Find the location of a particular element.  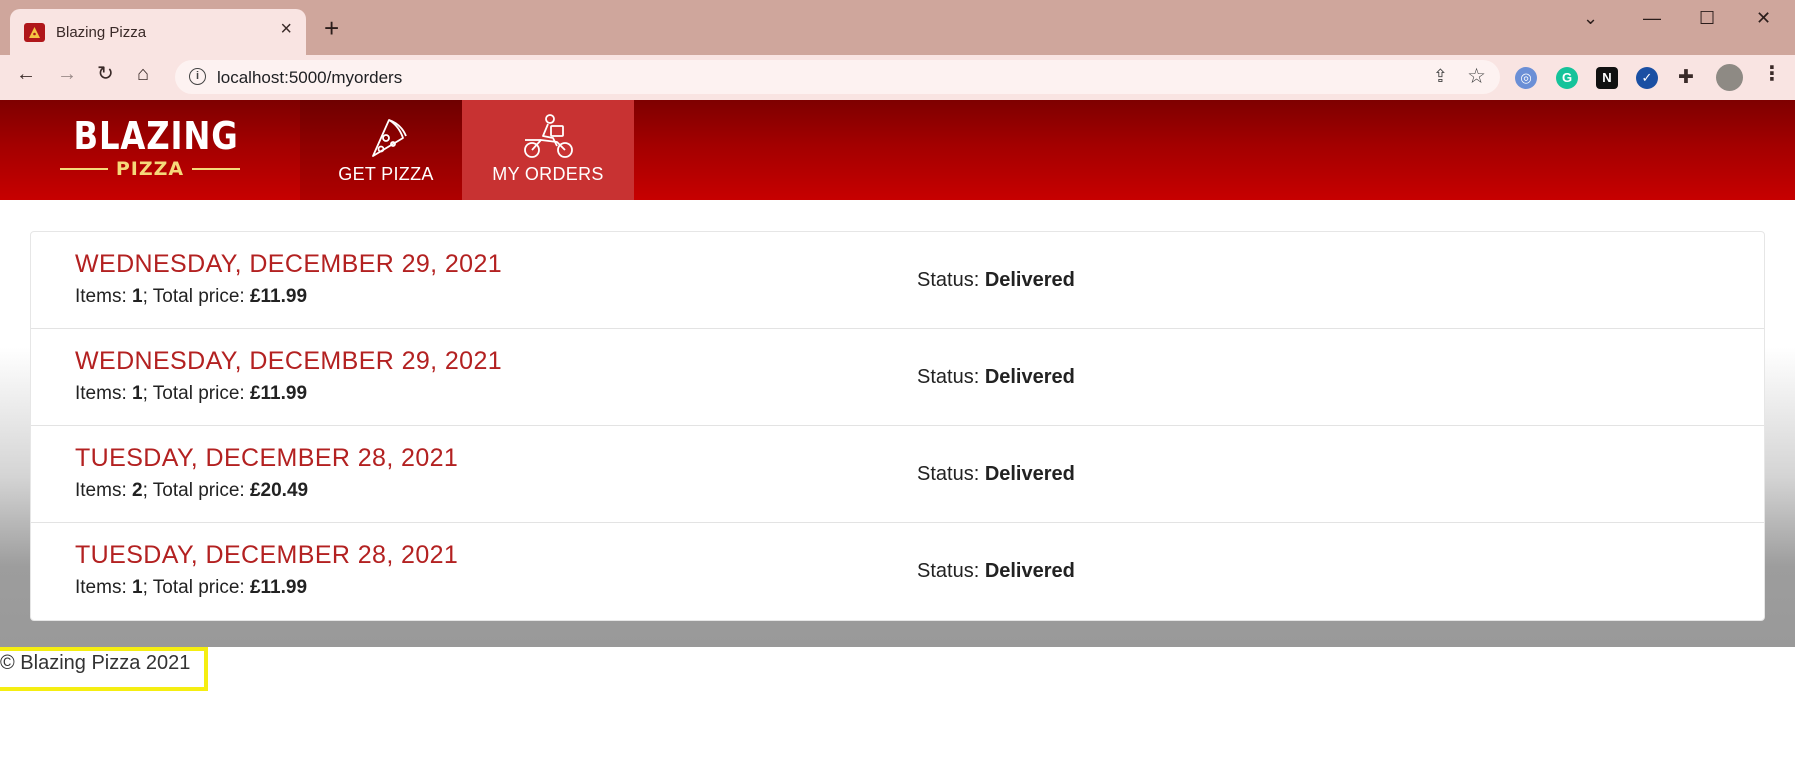

nav-tab-get-pizza: GET PIZZA is located at coordinates (386, 150).